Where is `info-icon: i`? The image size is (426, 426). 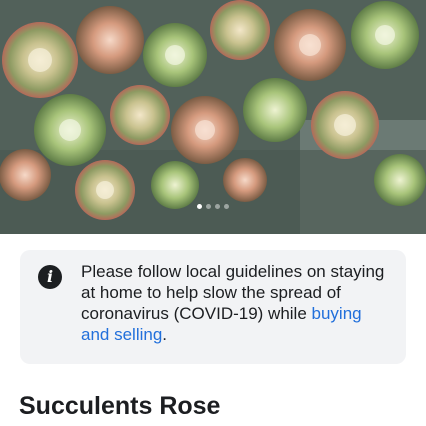
info-icon: i is located at coordinates (50, 277).